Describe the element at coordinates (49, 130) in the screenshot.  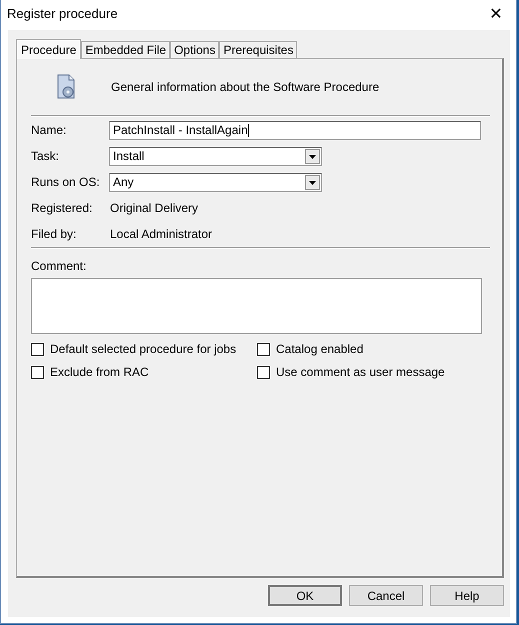
I see `field-label: Name:` at that location.